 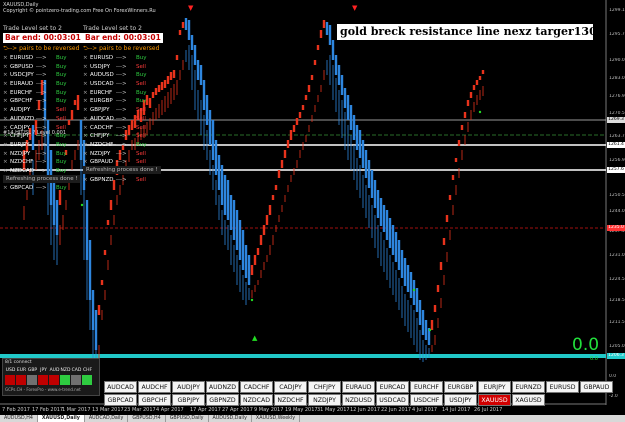 I want to click on symbol-button-audnzd: AUDNZD, so click(x=222, y=387).